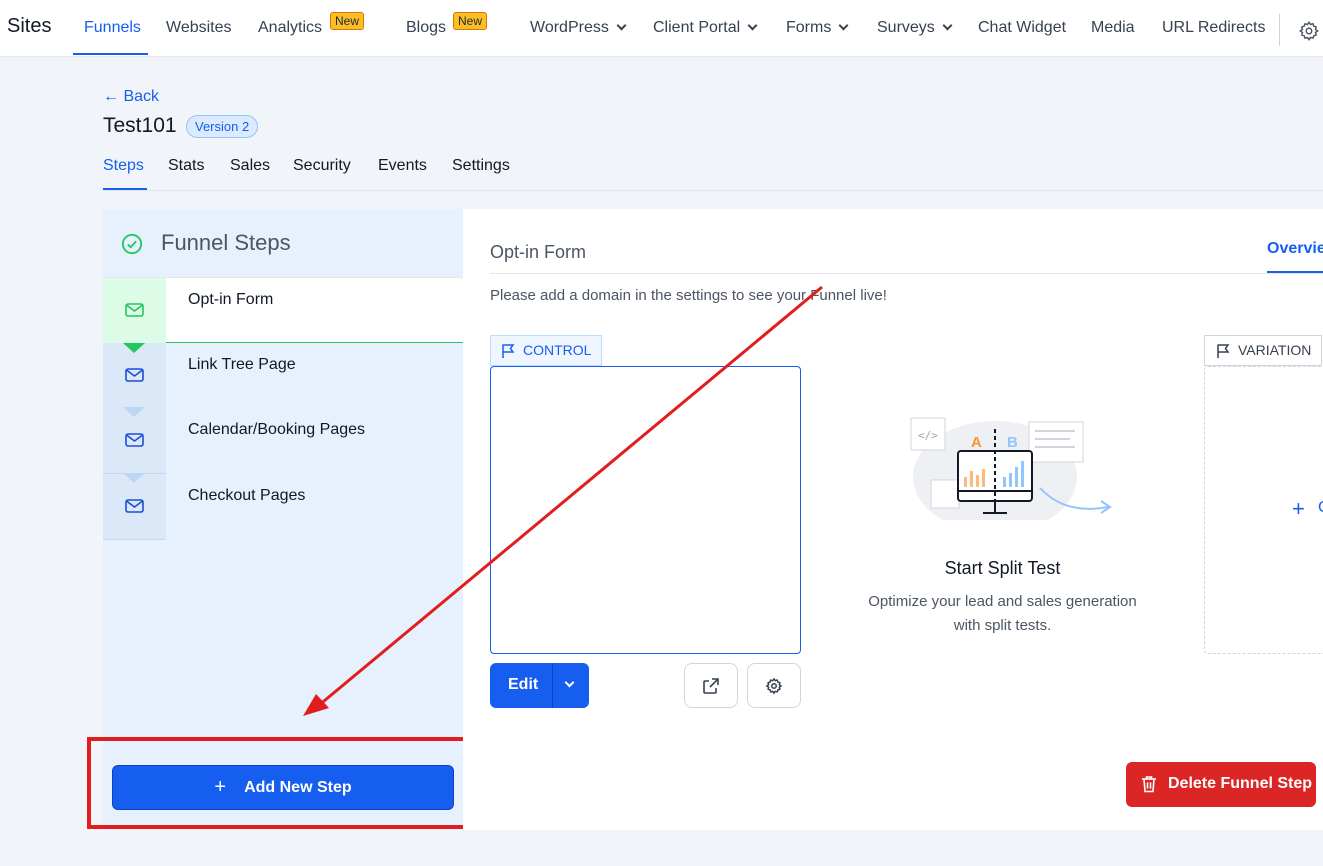  Describe the element at coordinates (140, 125) in the screenshot. I see `page-title: Test101` at that location.